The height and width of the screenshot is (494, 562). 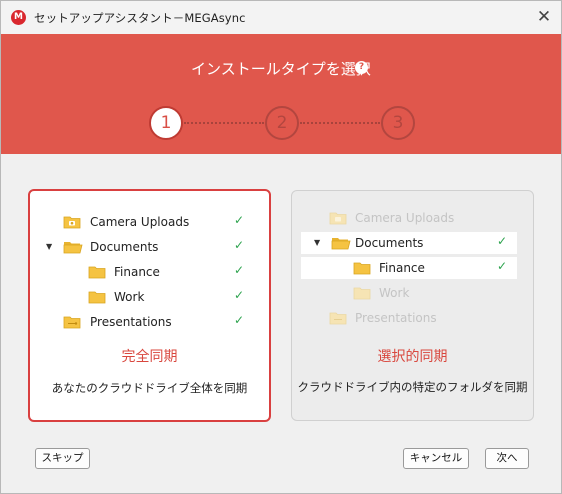 I want to click on mega-logo-icon: M, so click(x=18, y=17).